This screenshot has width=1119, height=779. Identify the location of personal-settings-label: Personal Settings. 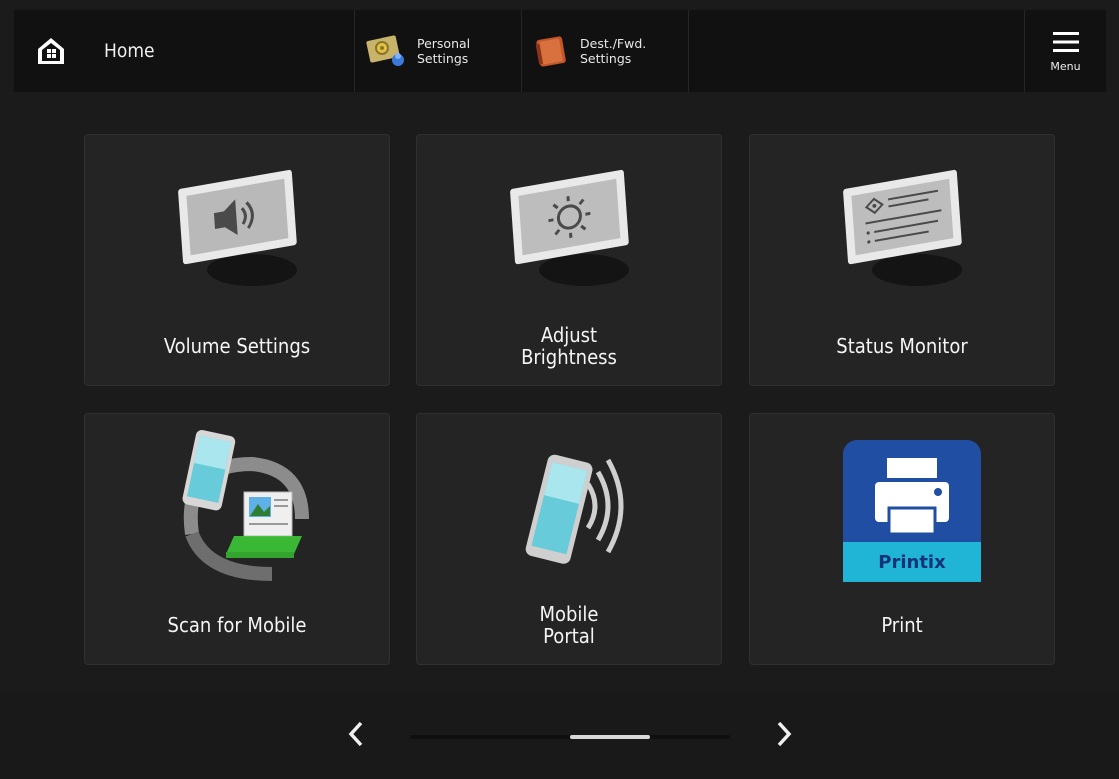
(444, 51).